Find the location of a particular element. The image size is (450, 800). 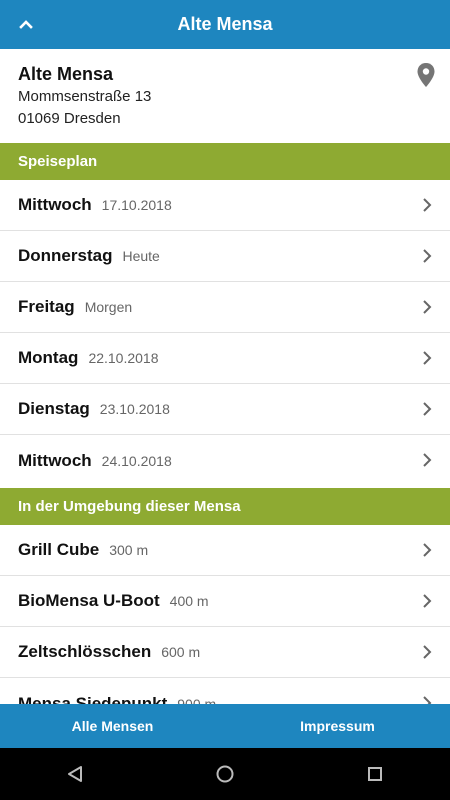

list-item-nearby: Zeltschlösschen 600 m is located at coordinates (225, 652).